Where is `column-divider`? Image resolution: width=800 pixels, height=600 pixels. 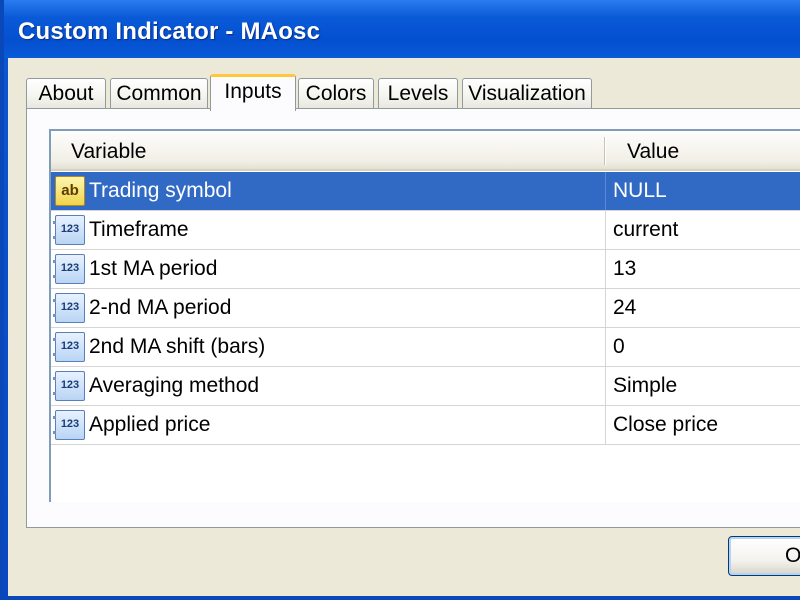
column-divider is located at coordinates (605, 151).